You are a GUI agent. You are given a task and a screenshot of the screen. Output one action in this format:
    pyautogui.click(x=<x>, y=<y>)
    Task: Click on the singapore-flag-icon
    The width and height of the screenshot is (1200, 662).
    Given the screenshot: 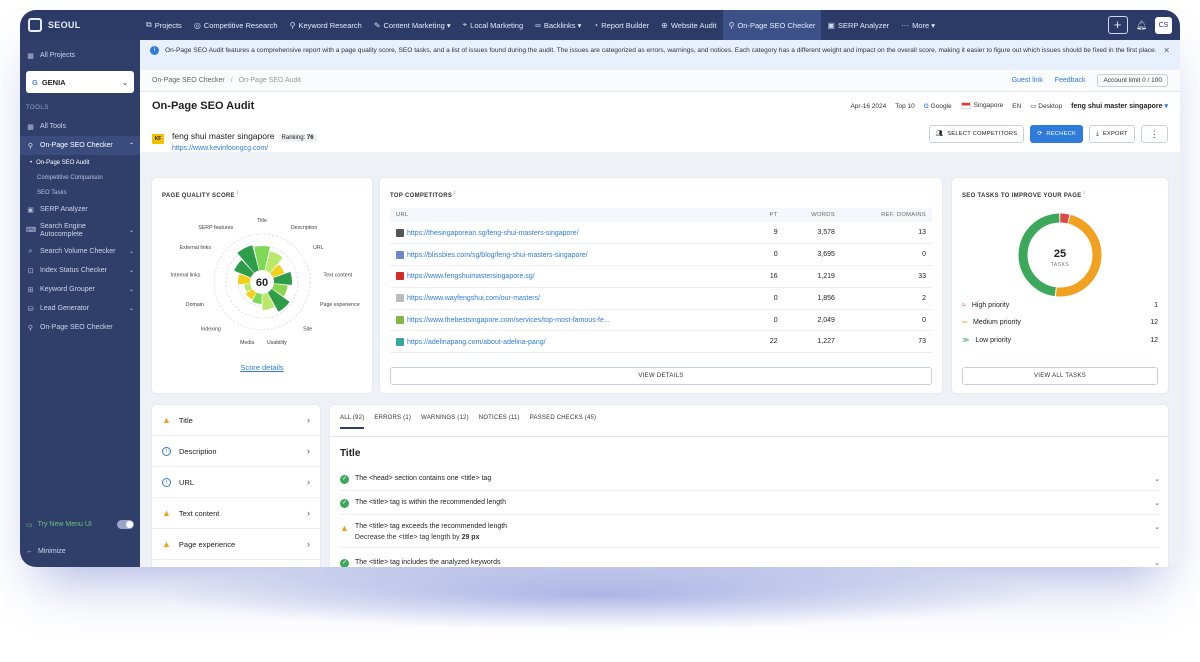 What is the action you would take?
    pyautogui.click(x=965, y=106)
    